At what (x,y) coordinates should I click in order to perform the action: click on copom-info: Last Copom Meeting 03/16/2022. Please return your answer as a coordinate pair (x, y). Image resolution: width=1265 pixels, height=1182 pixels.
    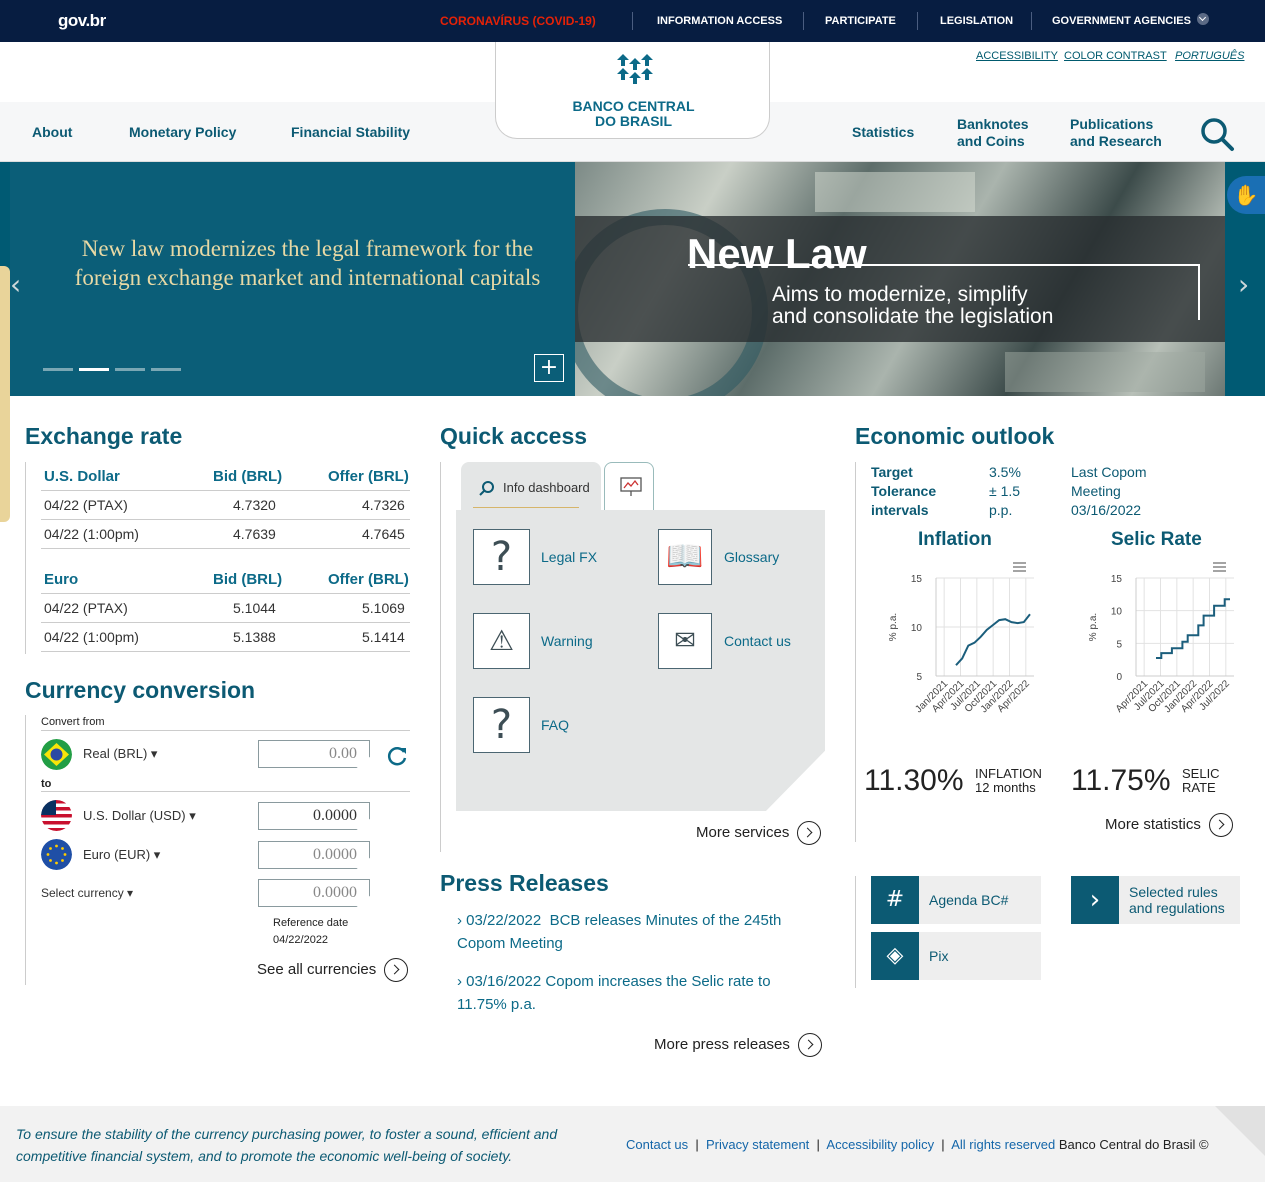
    Looking at the image, I should click on (1108, 491).